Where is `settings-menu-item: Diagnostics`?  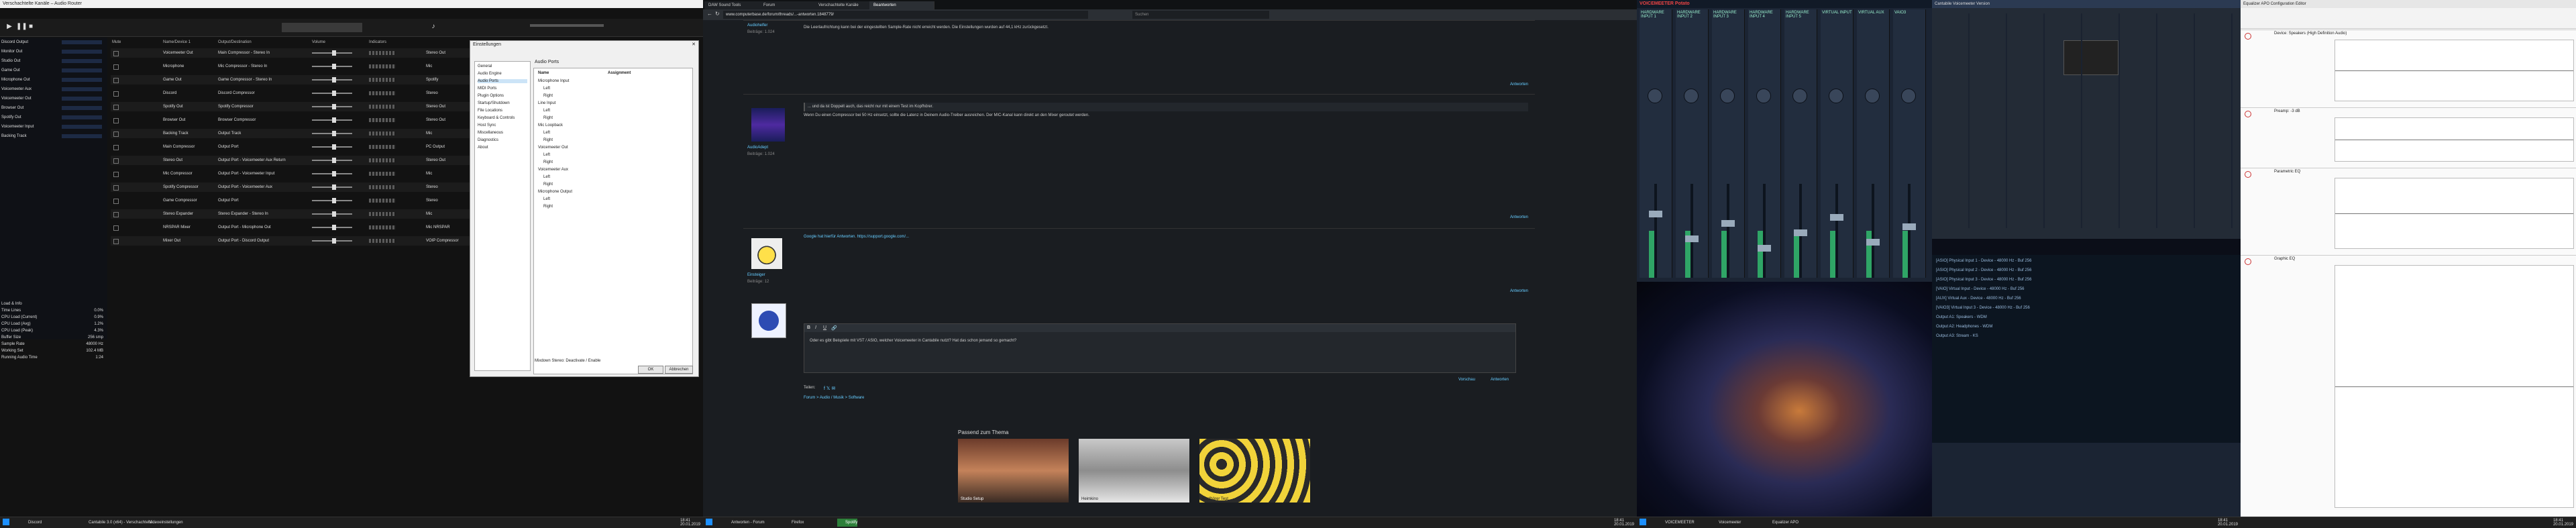
settings-menu-item: Diagnostics is located at coordinates (502, 140).